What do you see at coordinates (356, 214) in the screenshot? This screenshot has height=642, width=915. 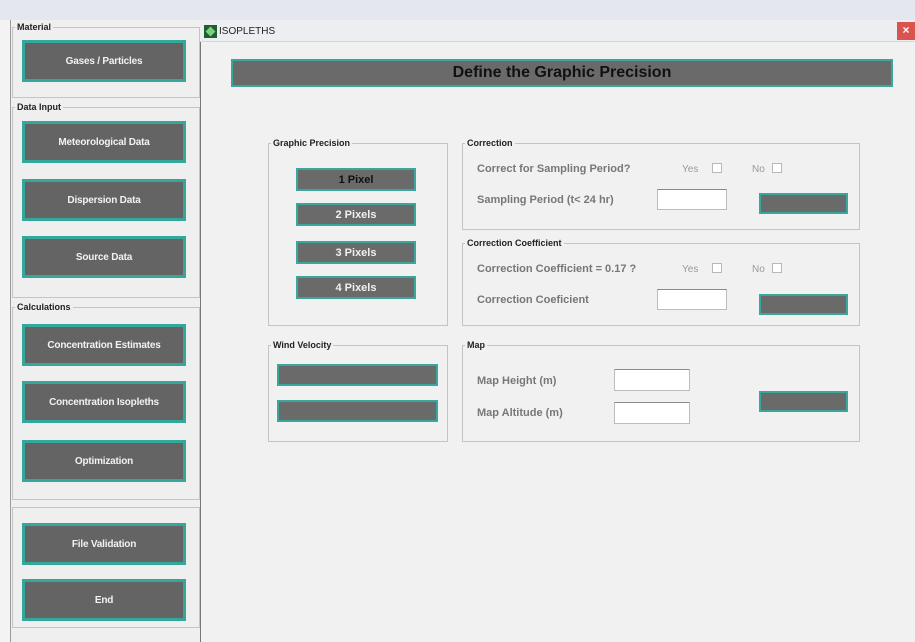 I see `precision-2-pixels-button: 2 Pixels` at bounding box center [356, 214].